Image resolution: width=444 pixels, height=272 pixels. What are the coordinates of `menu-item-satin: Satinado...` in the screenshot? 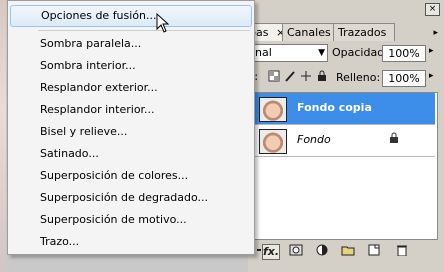 It's located at (131, 154).